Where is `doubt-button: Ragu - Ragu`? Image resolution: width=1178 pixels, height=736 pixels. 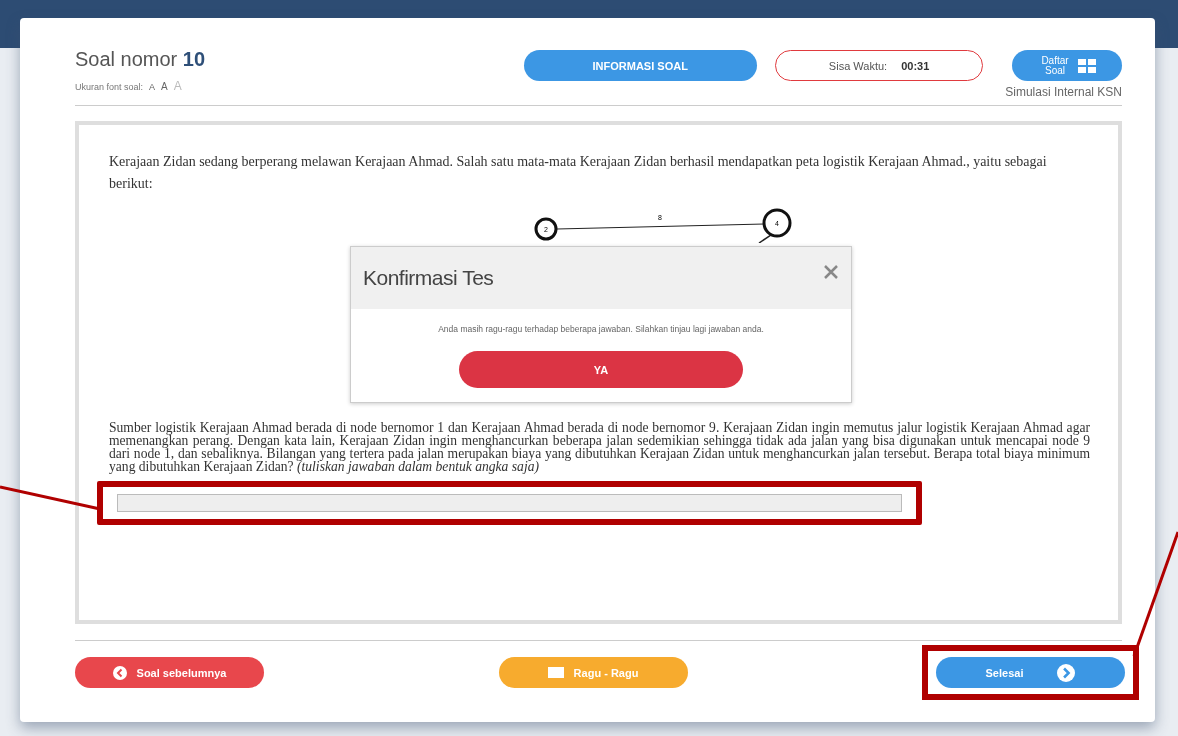 doubt-button: Ragu - Ragu is located at coordinates (593, 672).